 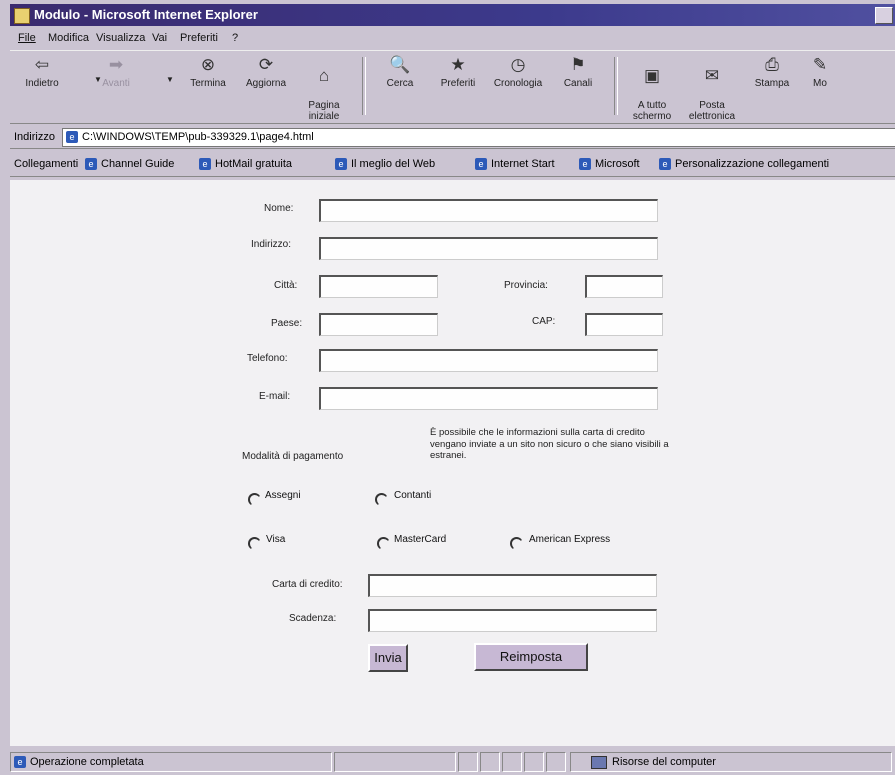 What do you see at coordinates (531, 657) in the screenshot?
I see `reimposta-button: Reimposta` at bounding box center [531, 657].